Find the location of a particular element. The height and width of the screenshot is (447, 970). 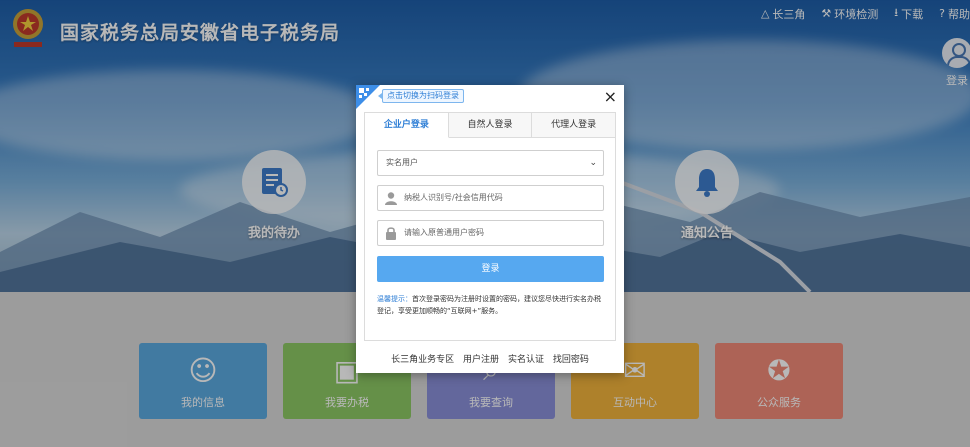

tab-agent-login: 代理人登录 is located at coordinates (574, 125).